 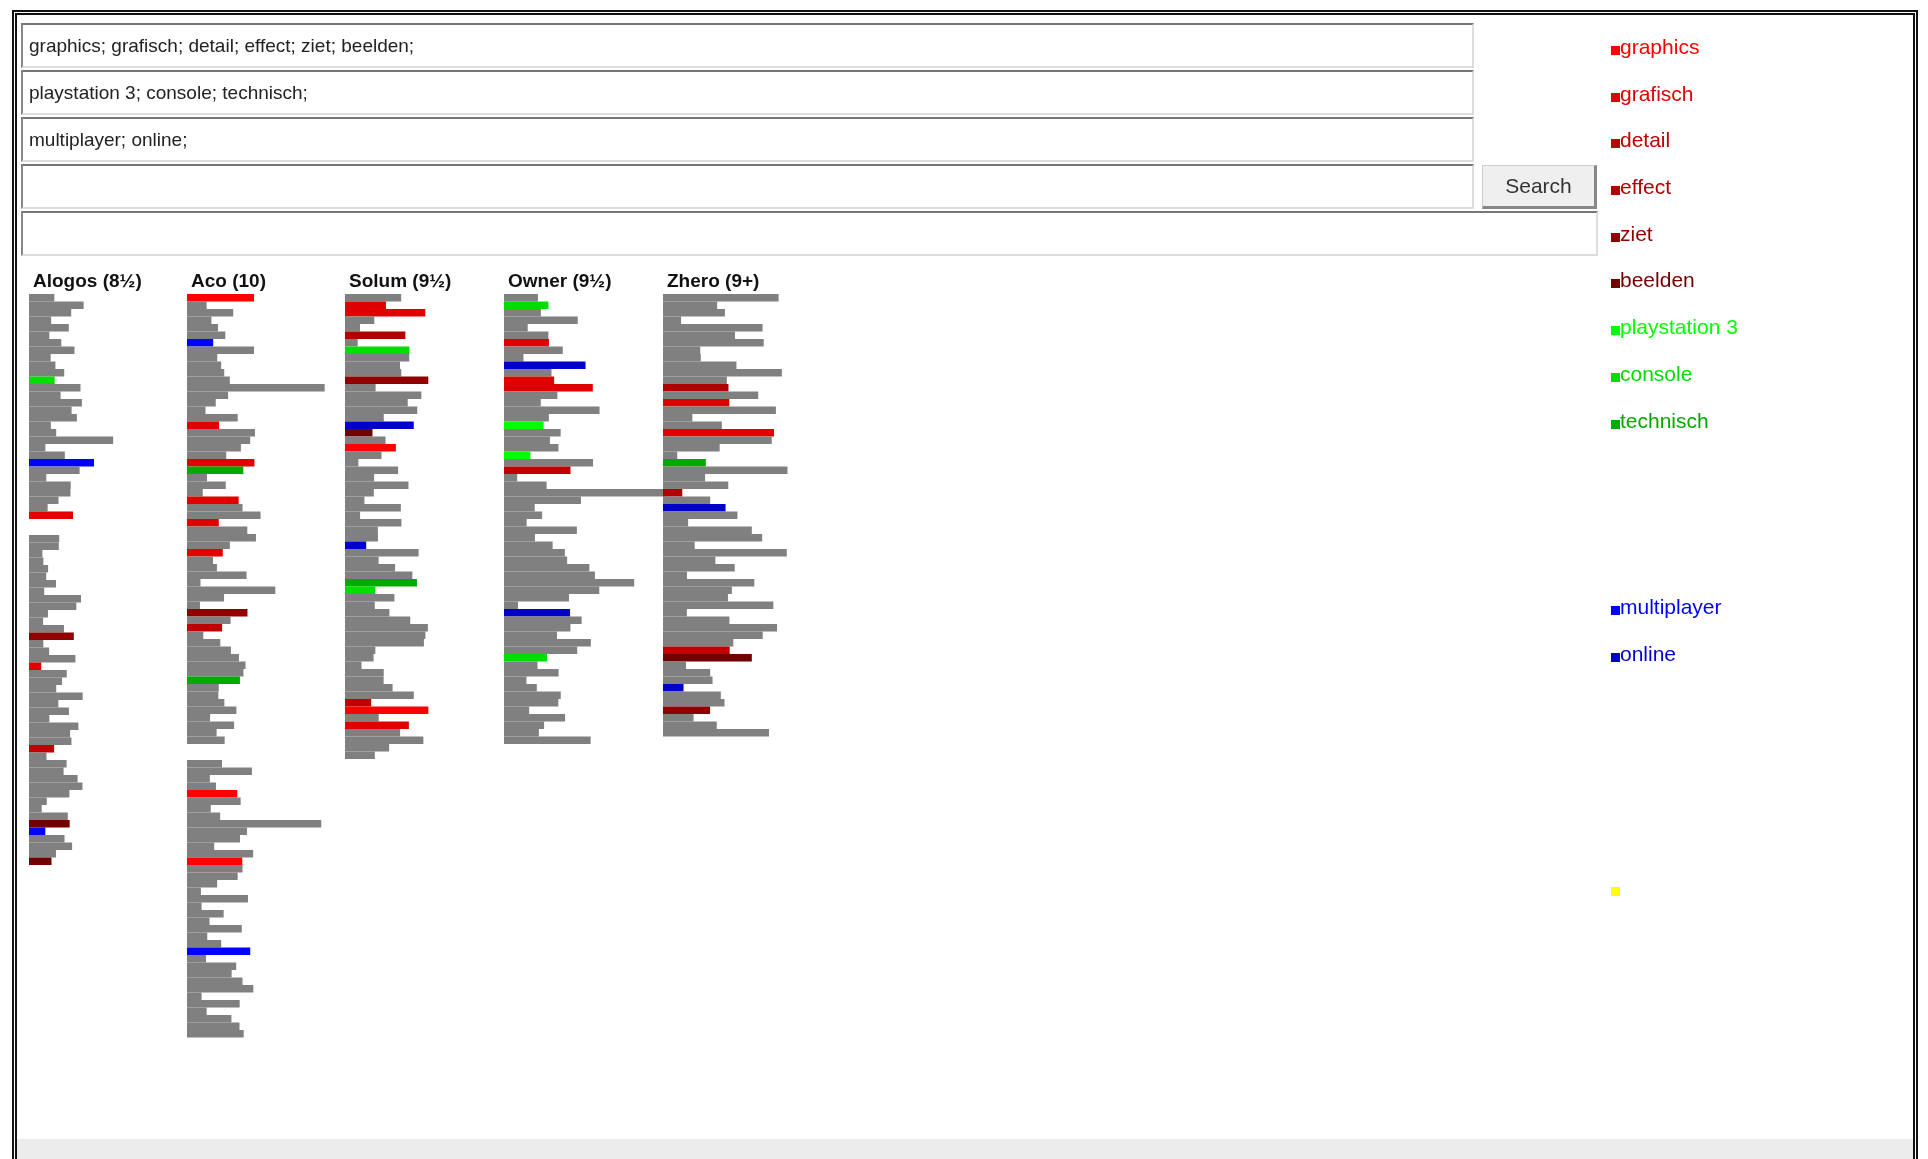 What do you see at coordinates (747, 45) in the screenshot?
I see `input-field: graphics; grafisch; detail; effect; ziet; beelden;` at bounding box center [747, 45].